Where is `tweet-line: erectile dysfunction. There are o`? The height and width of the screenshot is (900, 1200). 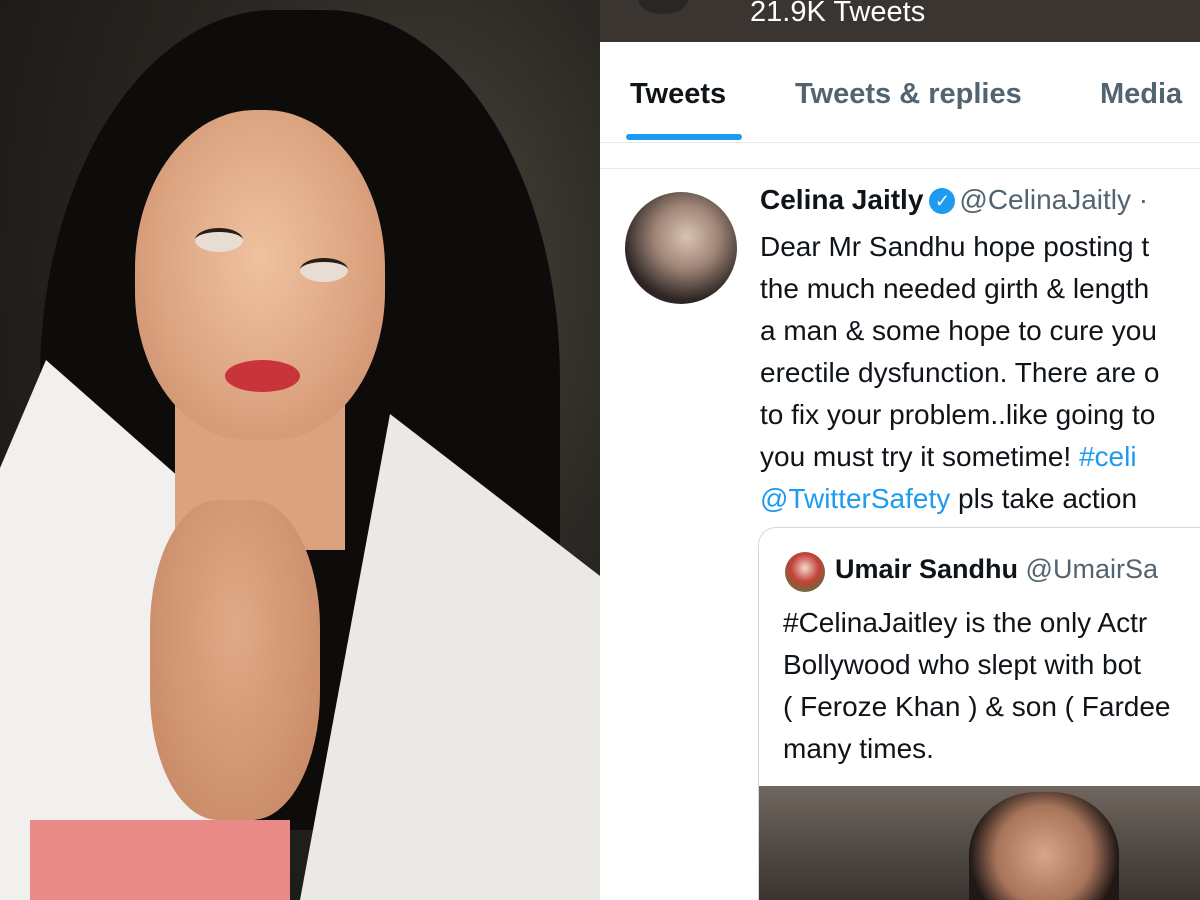 tweet-line: erectile dysfunction. There are o is located at coordinates (960, 372).